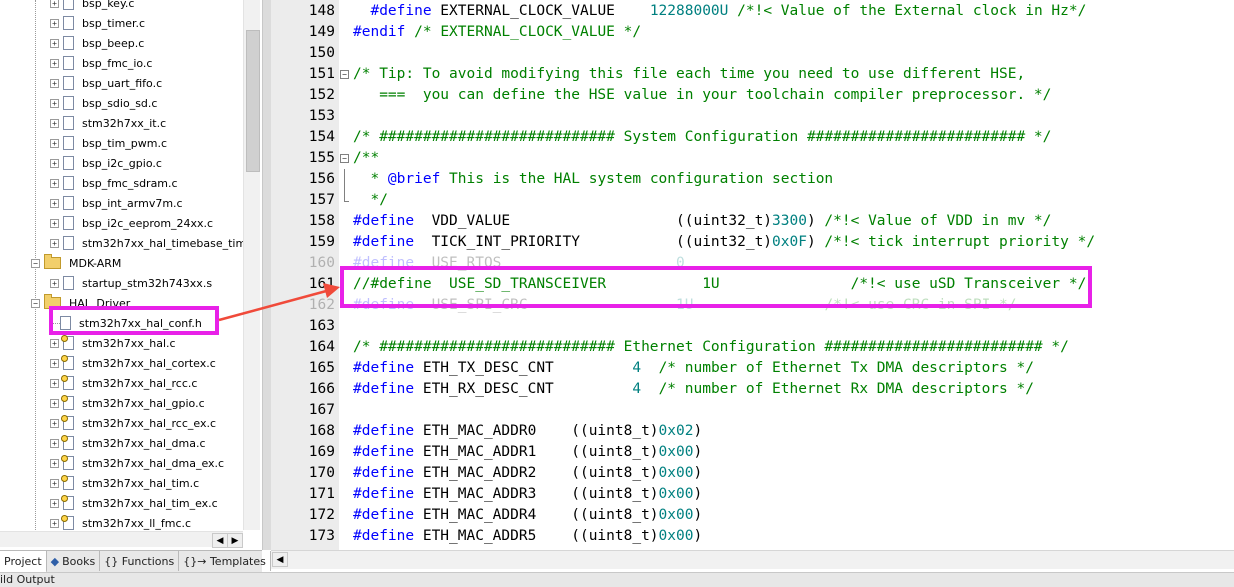  I want to click on code-text: #define ETH_MAC_ADDR1 ((uint8_t)0x00), so click(527, 452).